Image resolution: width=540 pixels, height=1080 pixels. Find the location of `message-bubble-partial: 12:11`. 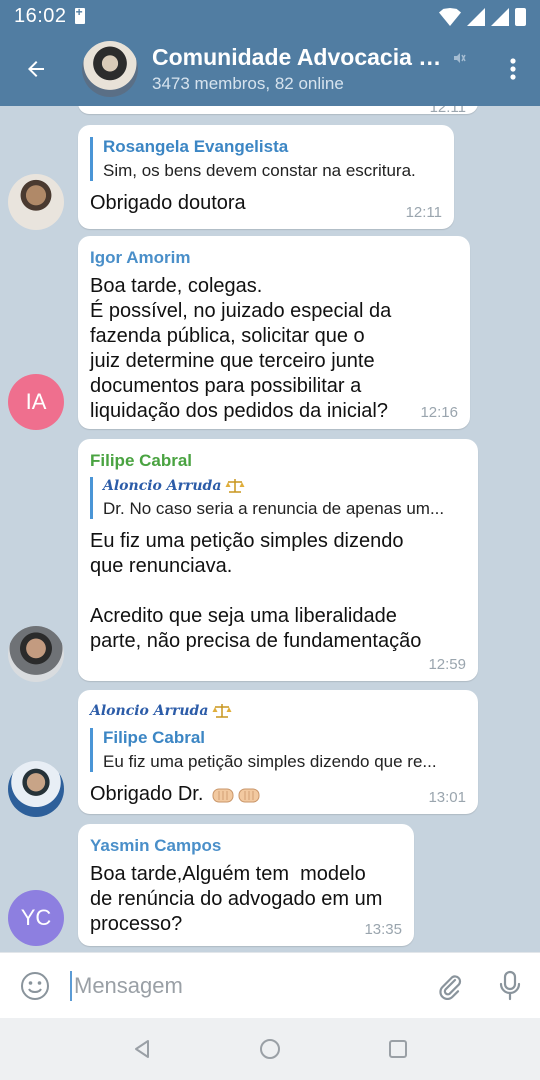

message-bubble-partial: 12:11 is located at coordinates (278, 111).